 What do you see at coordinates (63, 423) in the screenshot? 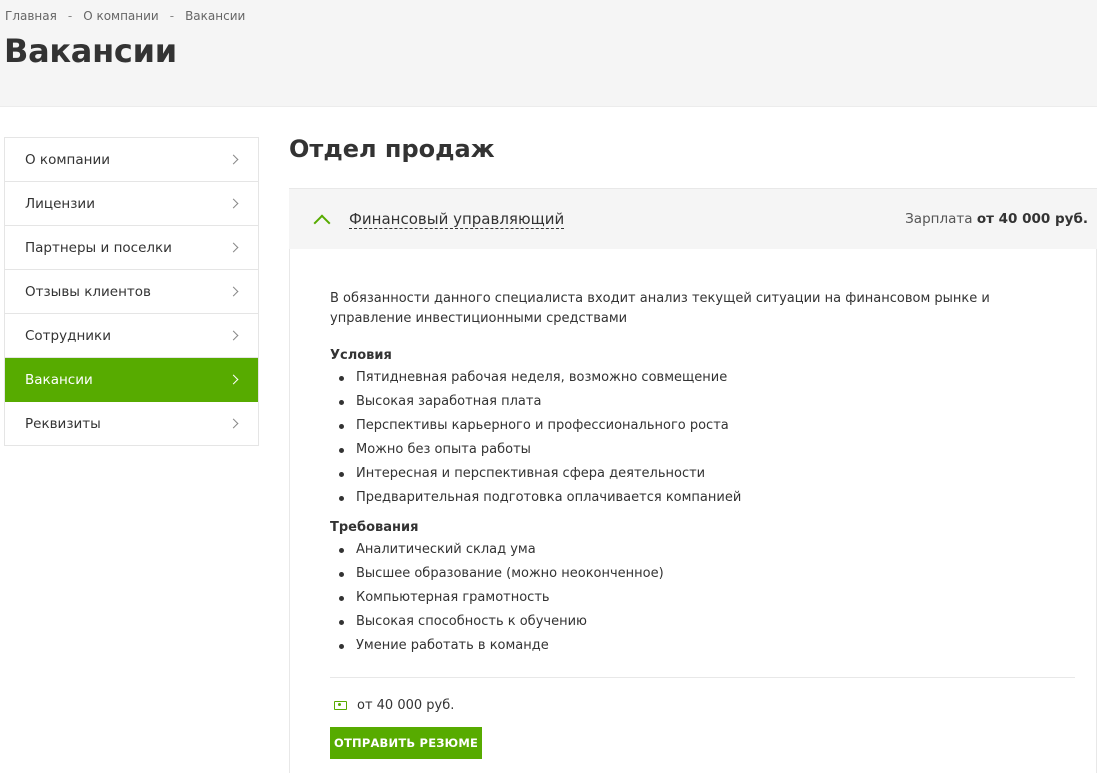
I see `sidebar-item-label: Реквизиты` at bounding box center [63, 423].